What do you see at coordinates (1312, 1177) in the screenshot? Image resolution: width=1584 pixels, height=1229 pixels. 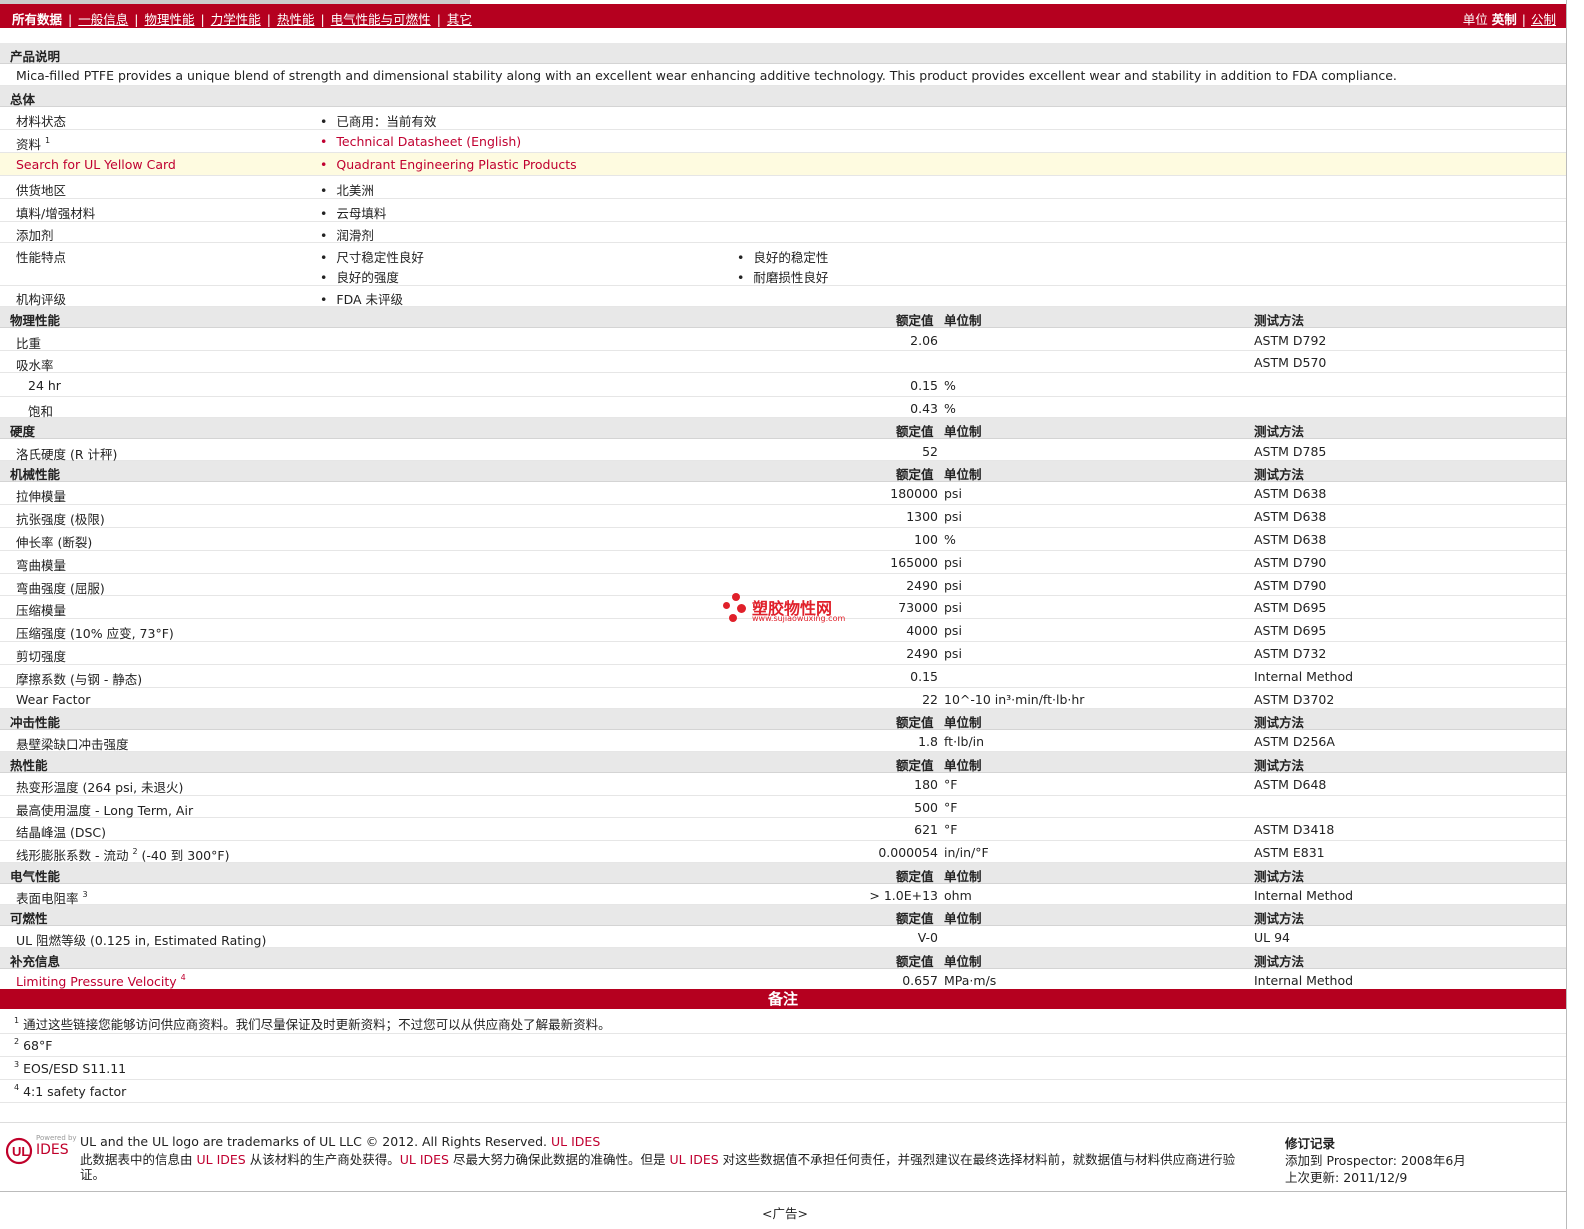 I see `updated-label: 上次更新:` at bounding box center [1312, 1177].